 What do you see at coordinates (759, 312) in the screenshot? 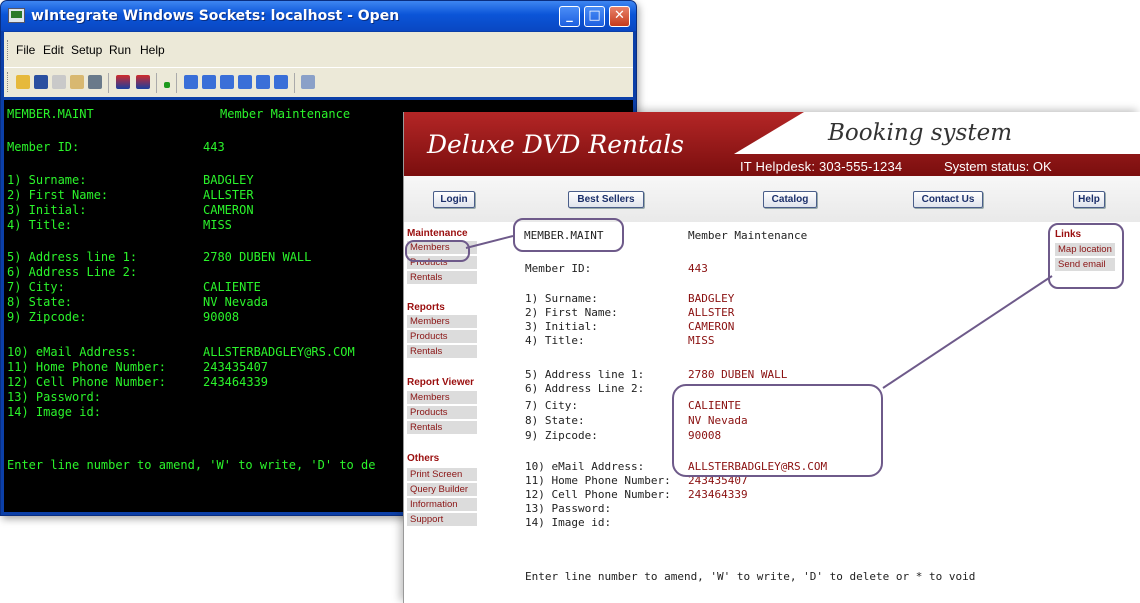
I see `callout-connectors` at bounding box center [759, 312].